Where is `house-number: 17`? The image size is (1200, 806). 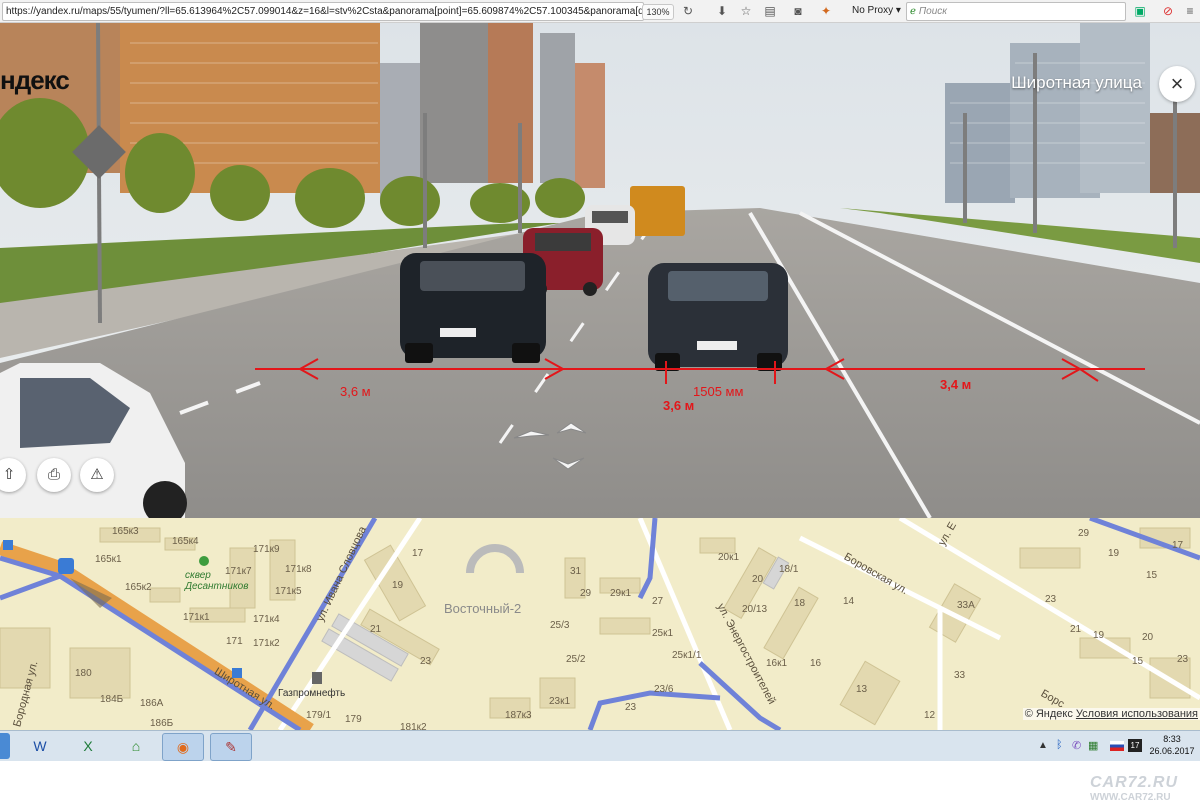 house-number: 17 is located at coordinates (1178, 545).